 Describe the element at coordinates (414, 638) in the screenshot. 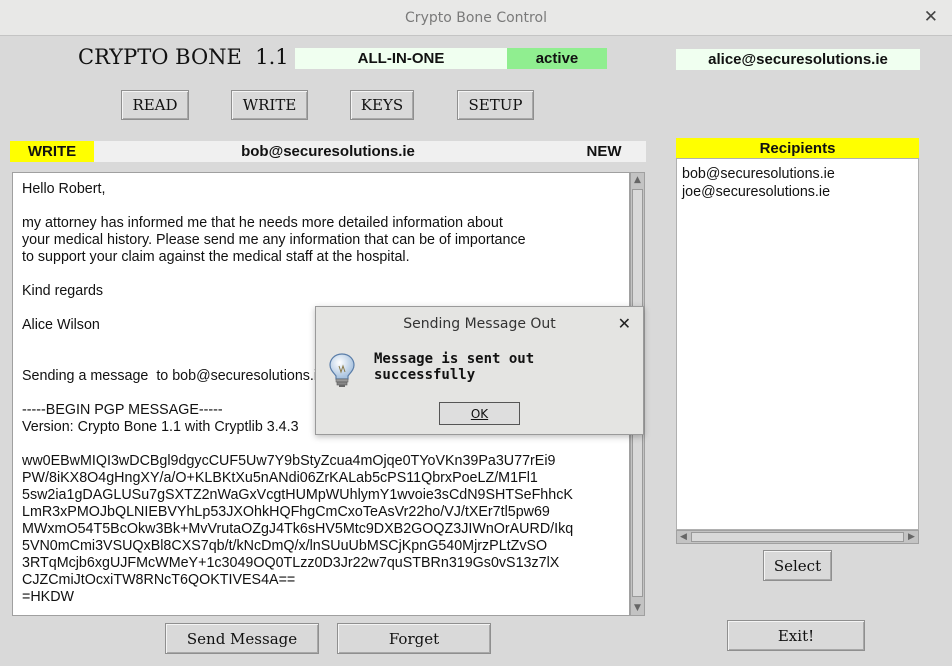

I see `forget-button: Forget` at that location.